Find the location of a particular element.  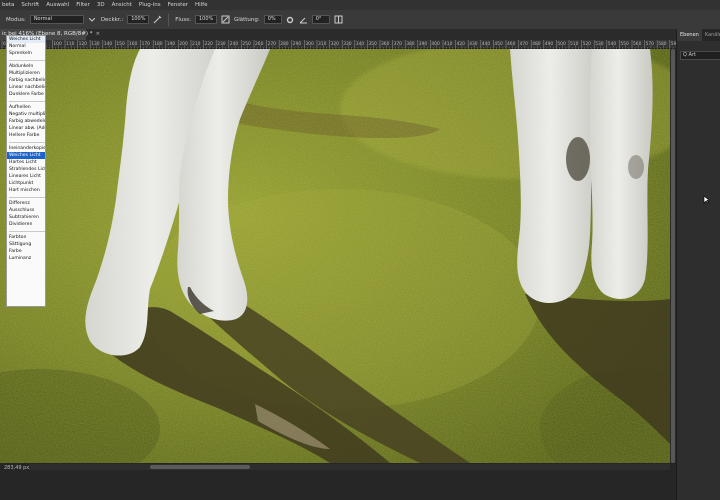

ruler-label: 260 is located at coordinates (259, 44).